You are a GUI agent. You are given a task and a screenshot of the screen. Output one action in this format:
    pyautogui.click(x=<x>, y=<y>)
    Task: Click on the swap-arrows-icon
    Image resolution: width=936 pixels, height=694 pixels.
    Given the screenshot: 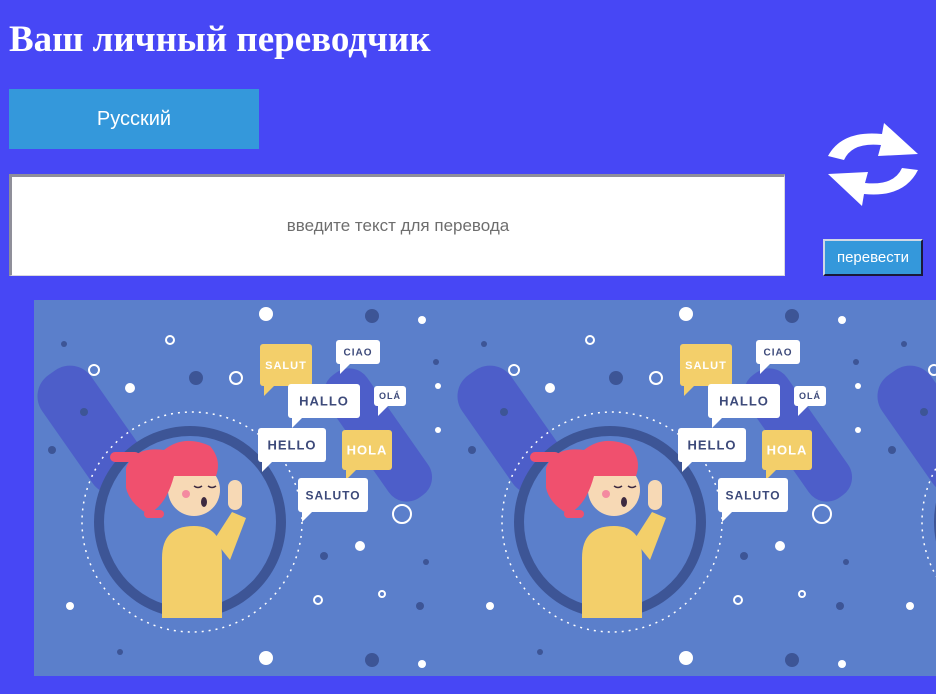 What is the action you would take?
    pyautogui.click(x=873, y=164)
    